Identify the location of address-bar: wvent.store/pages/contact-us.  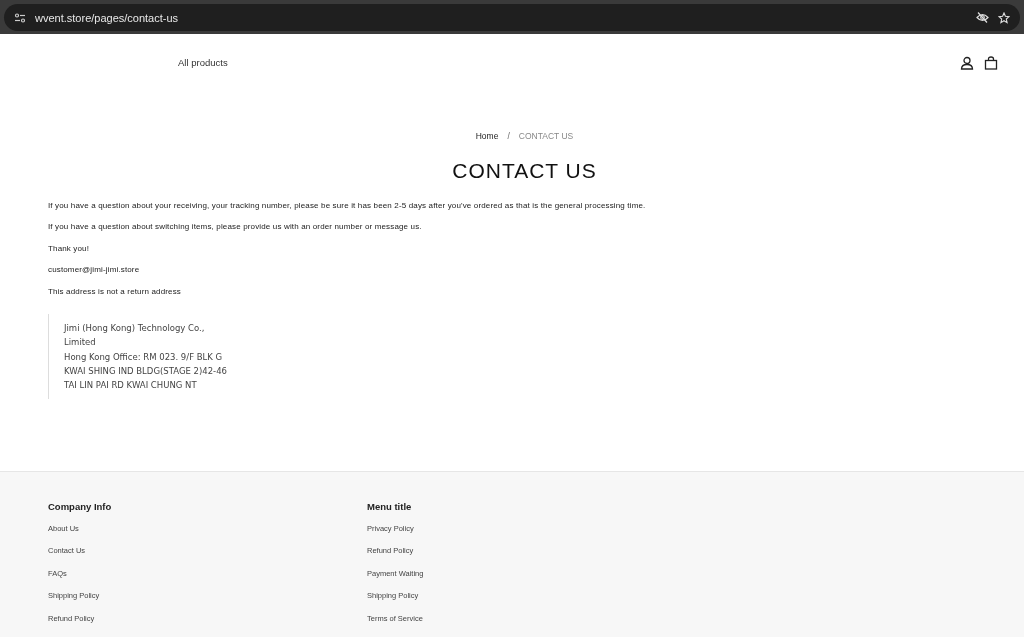
(512, 17).